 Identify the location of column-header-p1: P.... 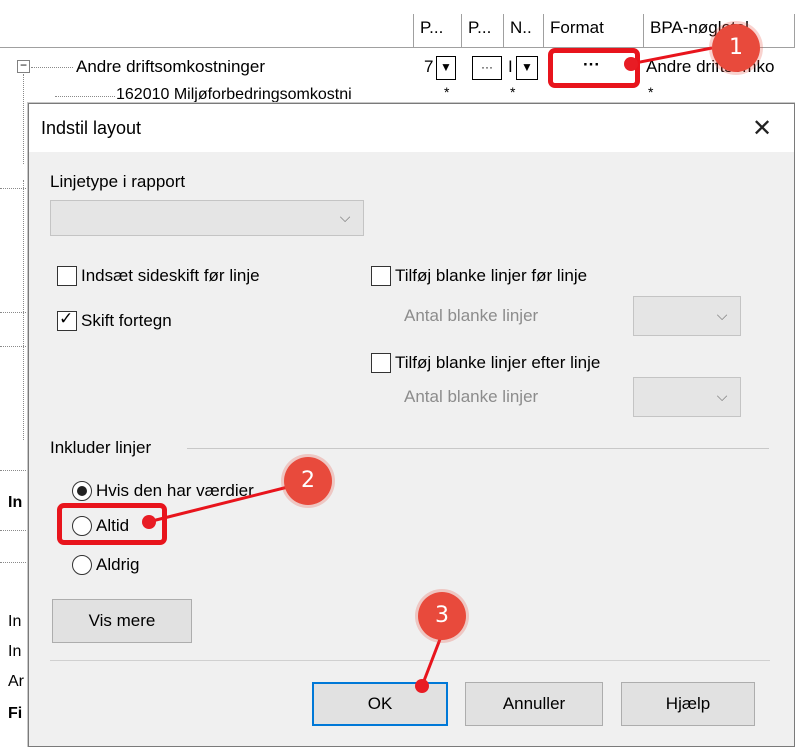
(438, 31).